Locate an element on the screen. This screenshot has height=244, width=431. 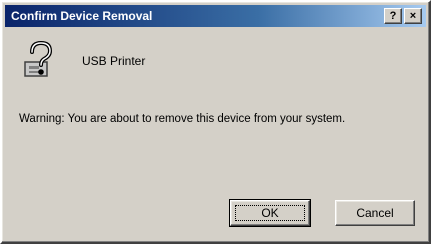
cancel-button-label: Cancel is located at coordinates (375, 213).